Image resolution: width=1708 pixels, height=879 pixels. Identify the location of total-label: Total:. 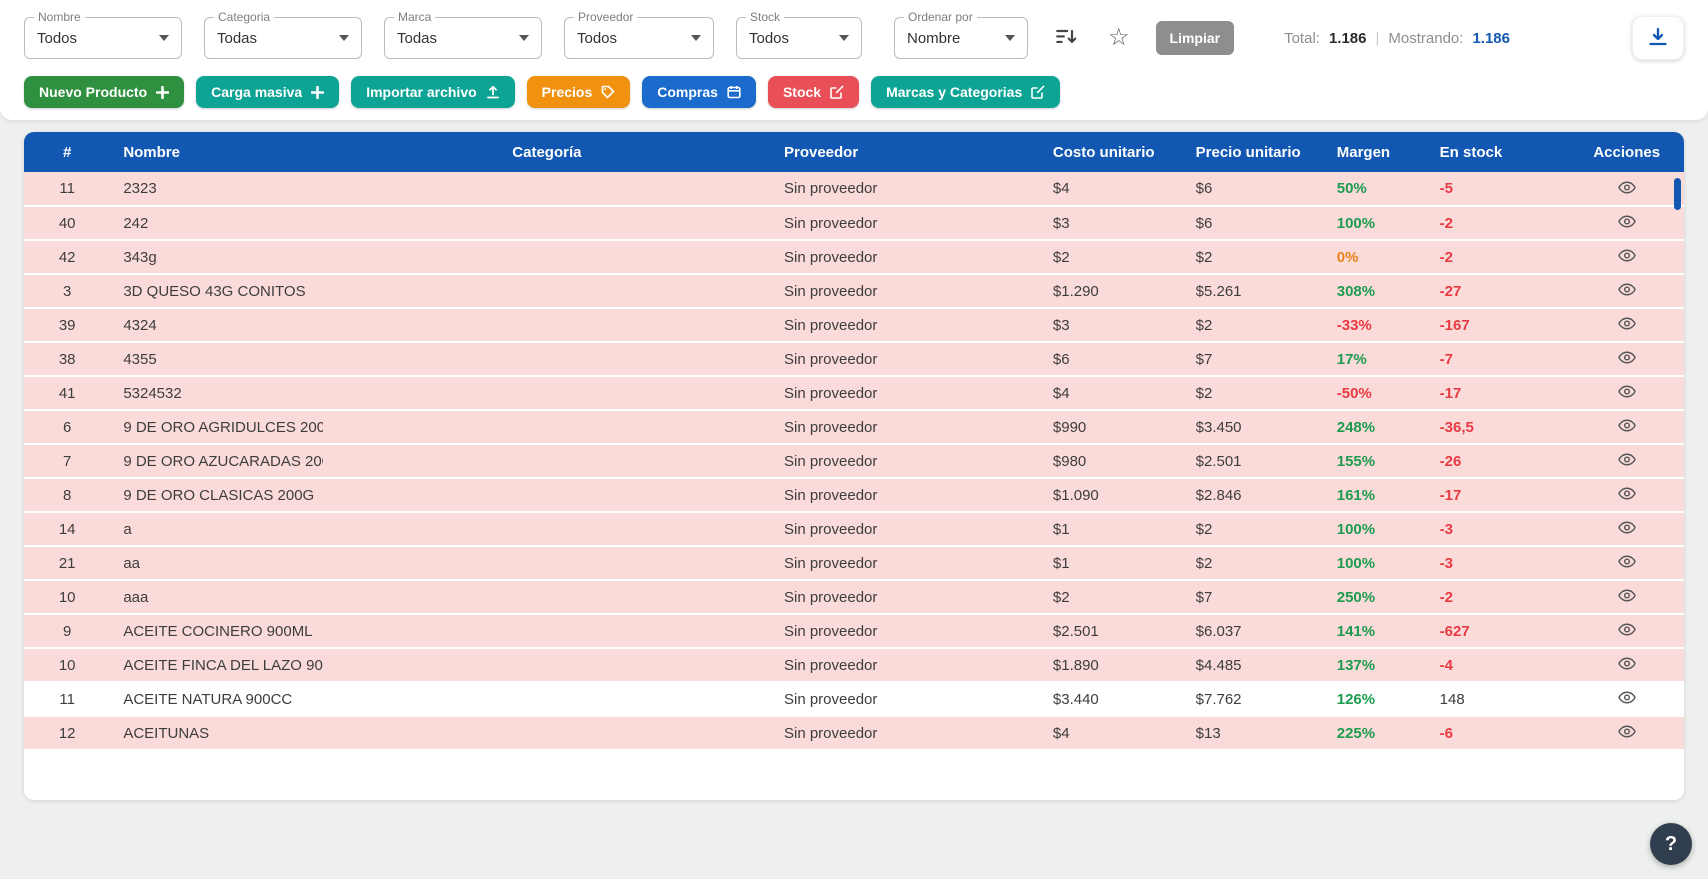
(1302, 38).